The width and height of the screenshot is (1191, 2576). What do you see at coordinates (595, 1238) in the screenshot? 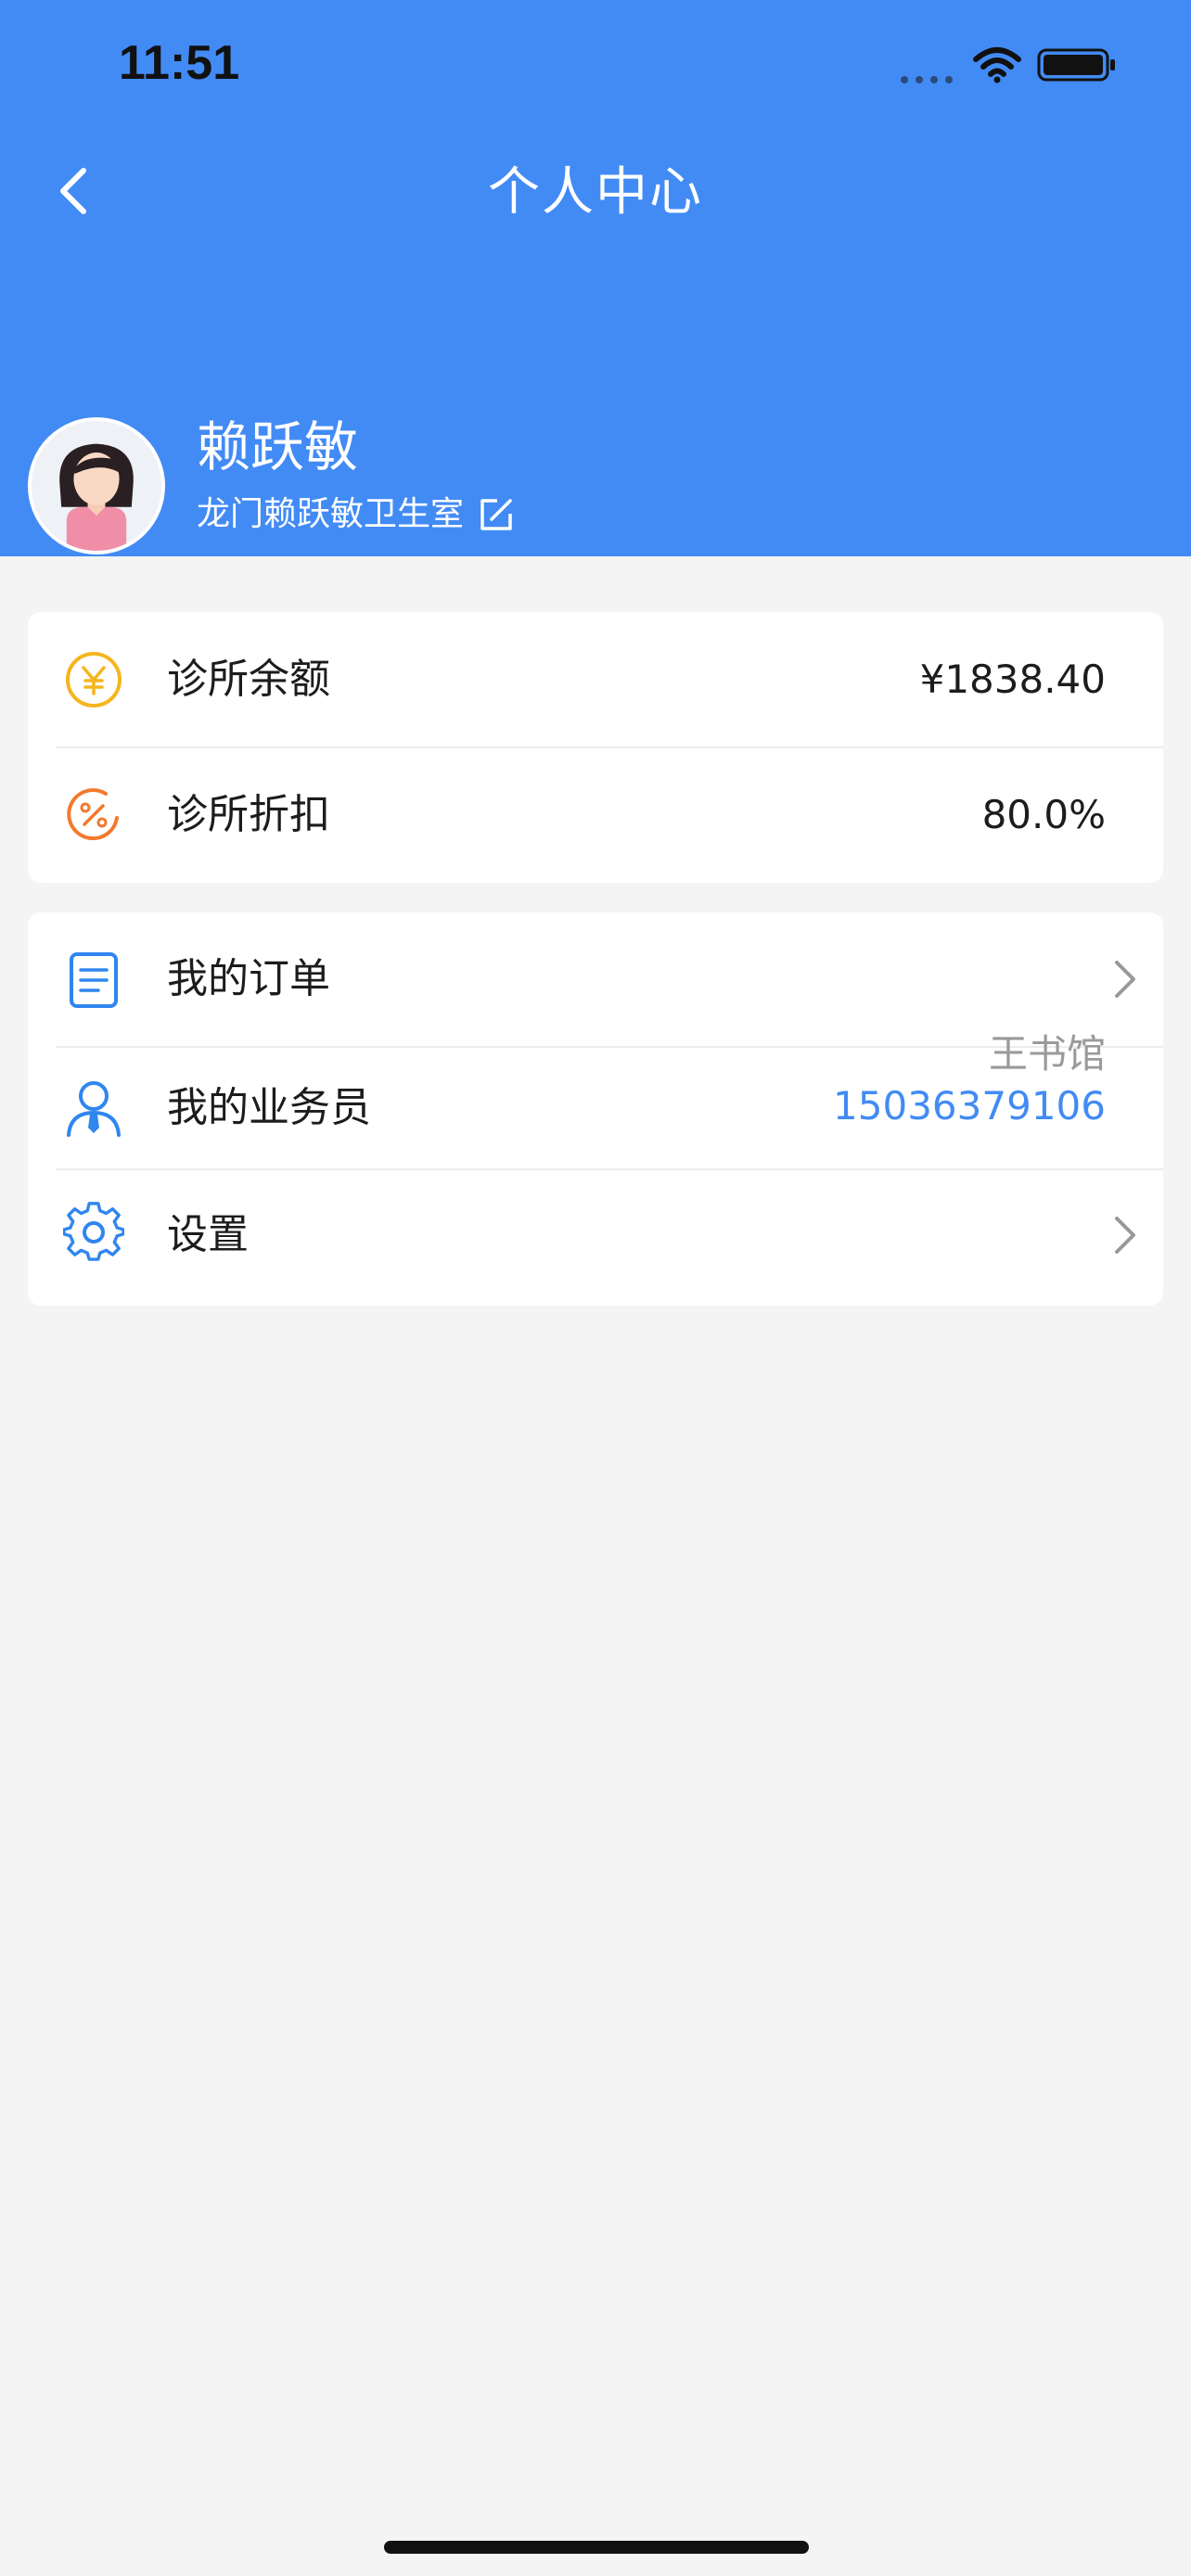
I see `settings-row: 设置` at bounding box center [595, 1238].